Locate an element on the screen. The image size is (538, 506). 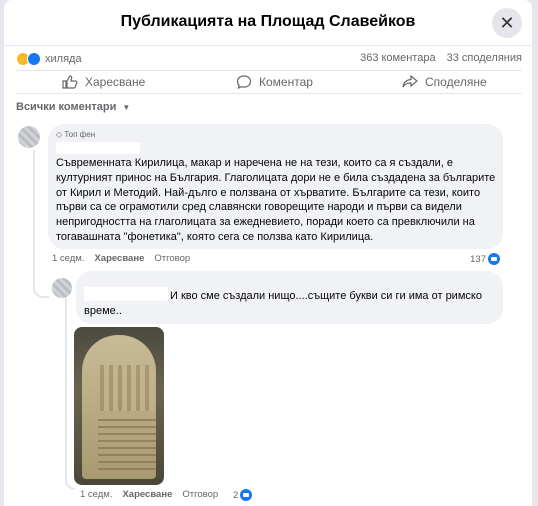
post-actions: Харесване Коментар Споделяне is located at coordinates (269, 82).